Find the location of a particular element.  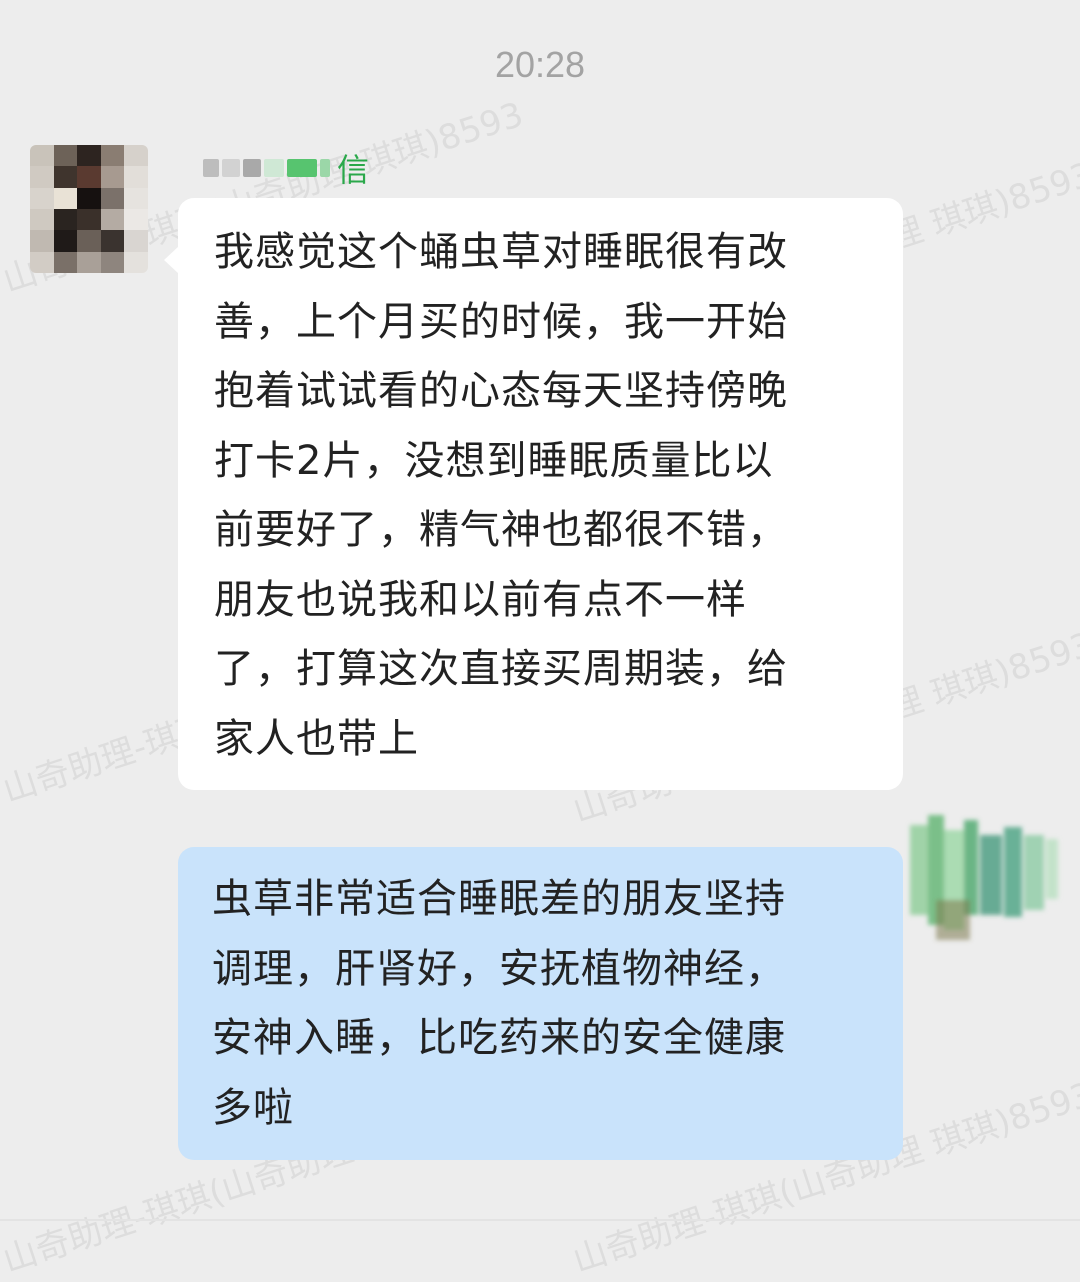

message-line: 善，上个月买的时候，我一开始 is located at coordinates (501, 321).